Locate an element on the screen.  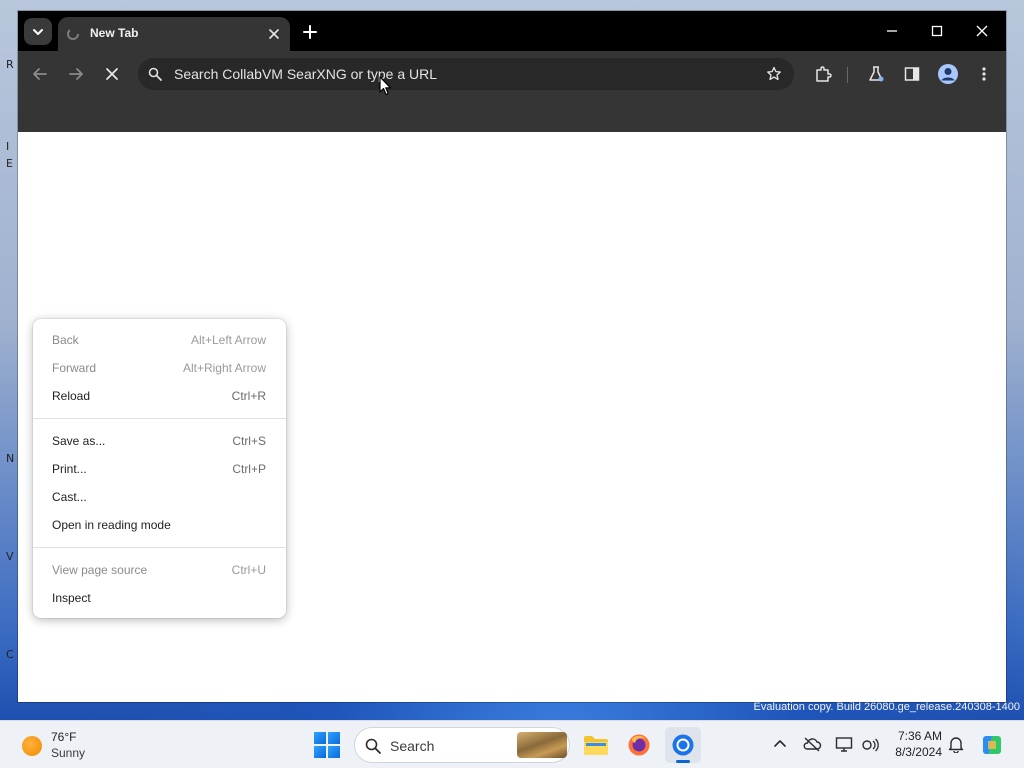
menu-item-label: Back is located at coordinates (65, 340).